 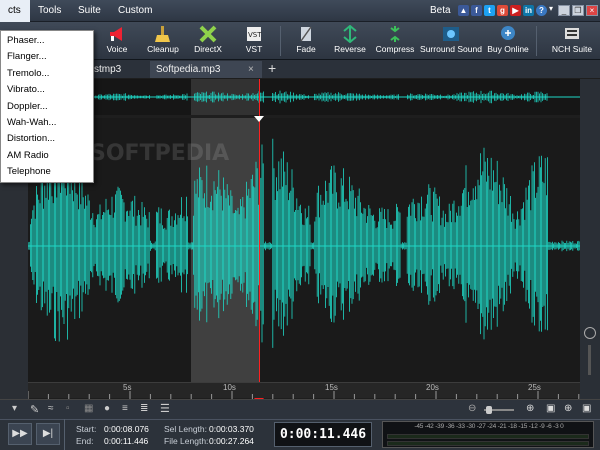 What do you see at coordinates (259, 119) in the screenshot?
I see `playhead-top-marker` at bounding box center [259, 119].